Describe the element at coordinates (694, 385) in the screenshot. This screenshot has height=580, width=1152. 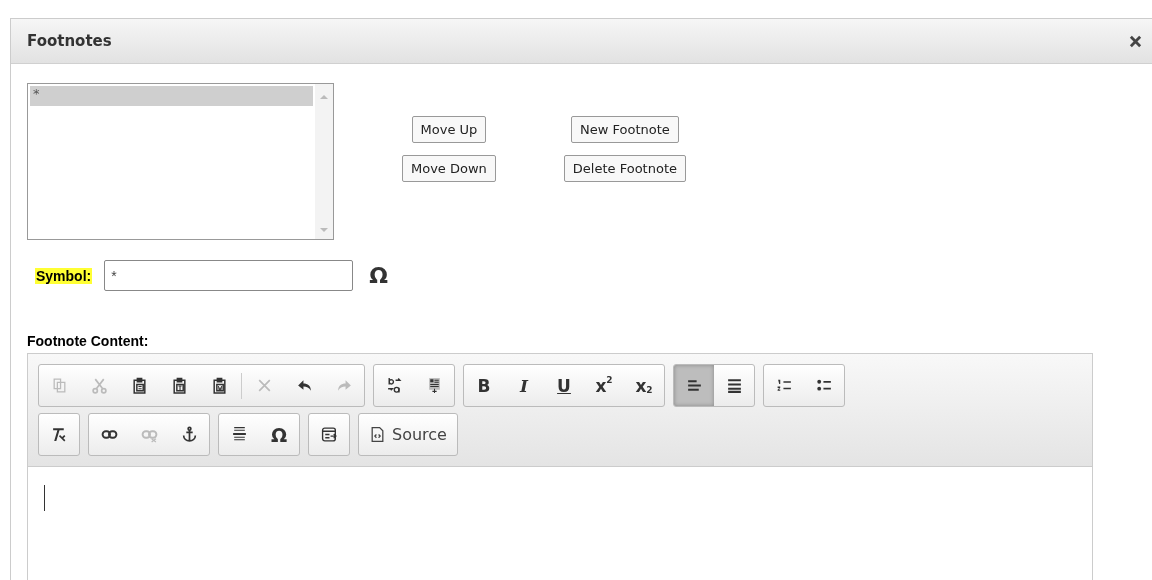
I see `align-left-icon` at that location.